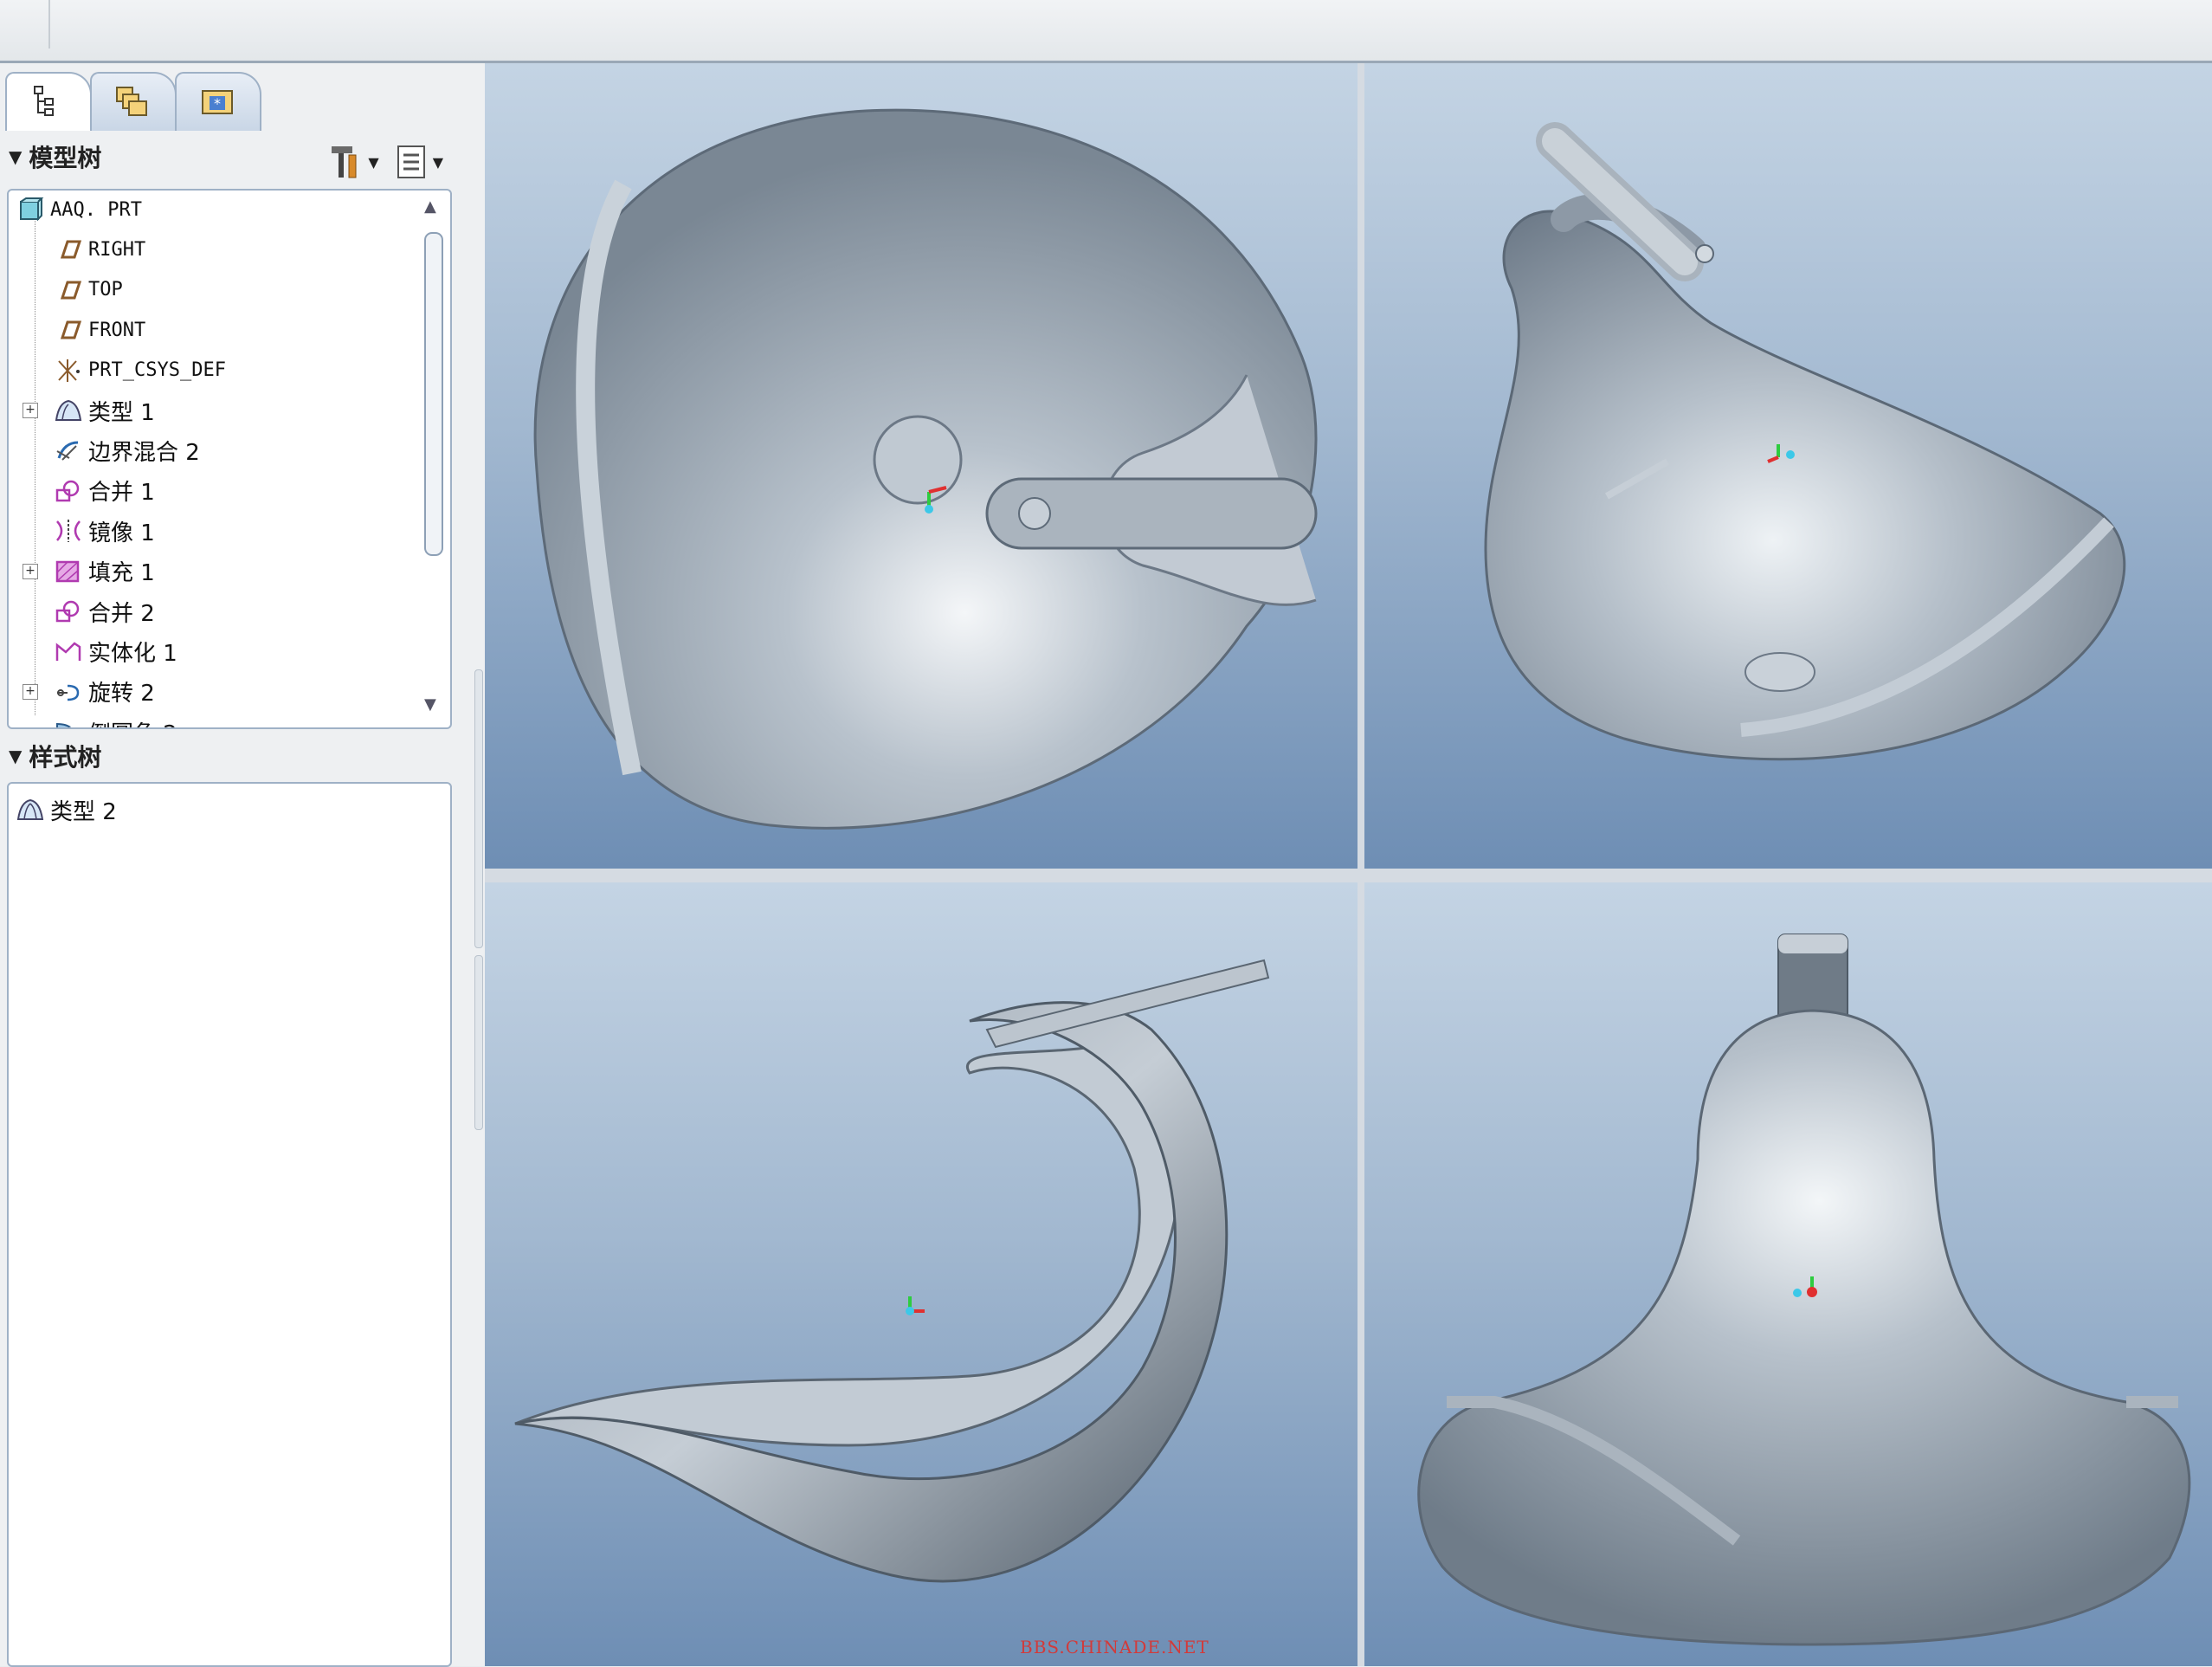 The image size is (2212, 1667). I want to click on model-tree-item-label: AAQ. PRT, so click(96, 209).